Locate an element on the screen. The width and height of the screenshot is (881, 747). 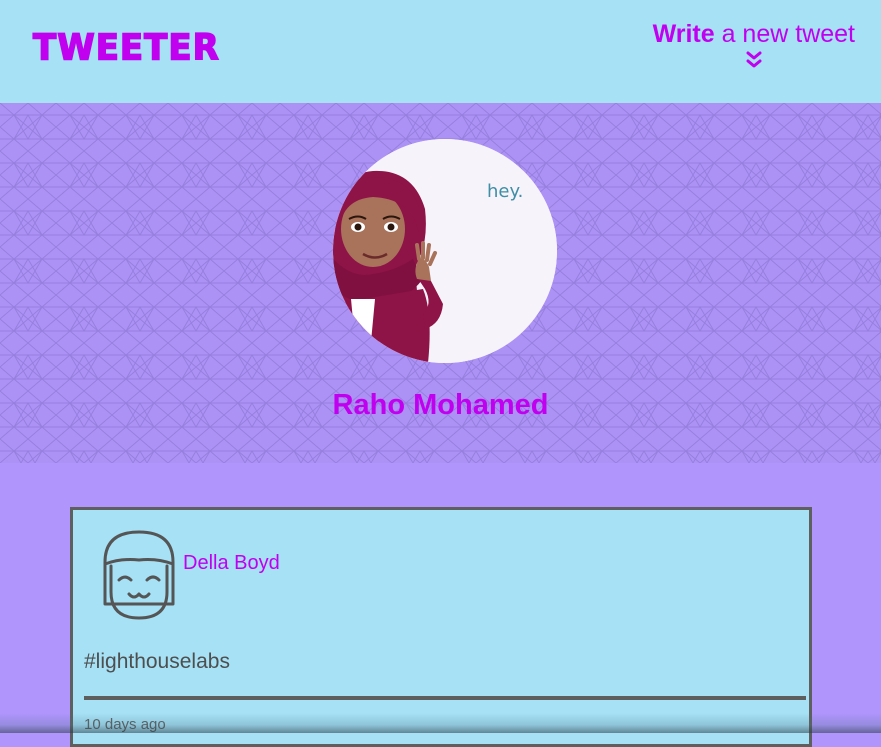
avatar-caption: hey. is located at coordinates (505, 191).